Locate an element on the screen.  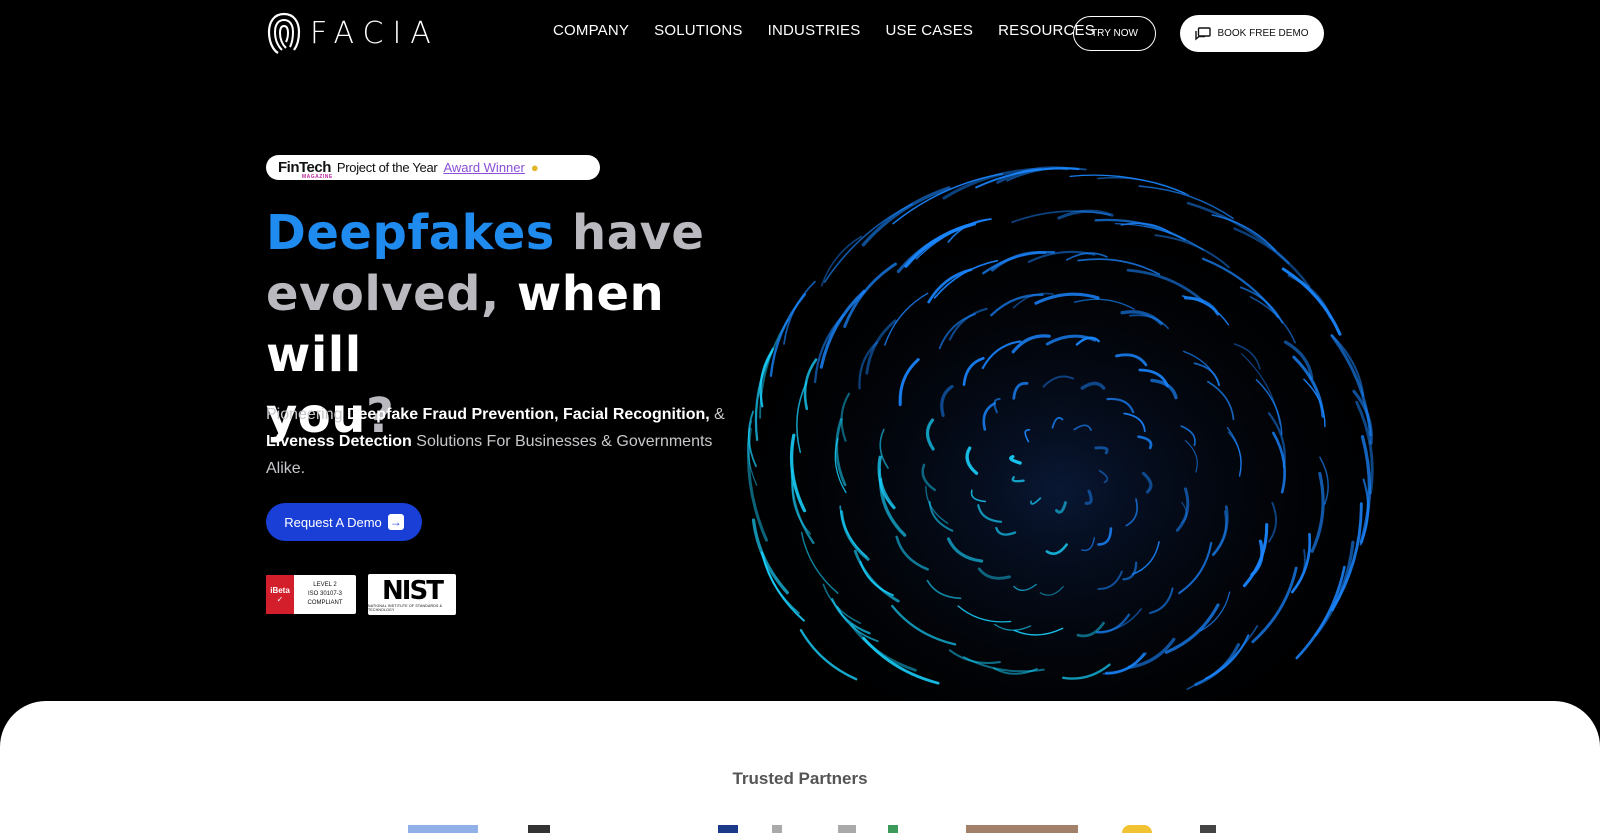
request-demo-label: Request A Demo is located at coordinates (333, 522).